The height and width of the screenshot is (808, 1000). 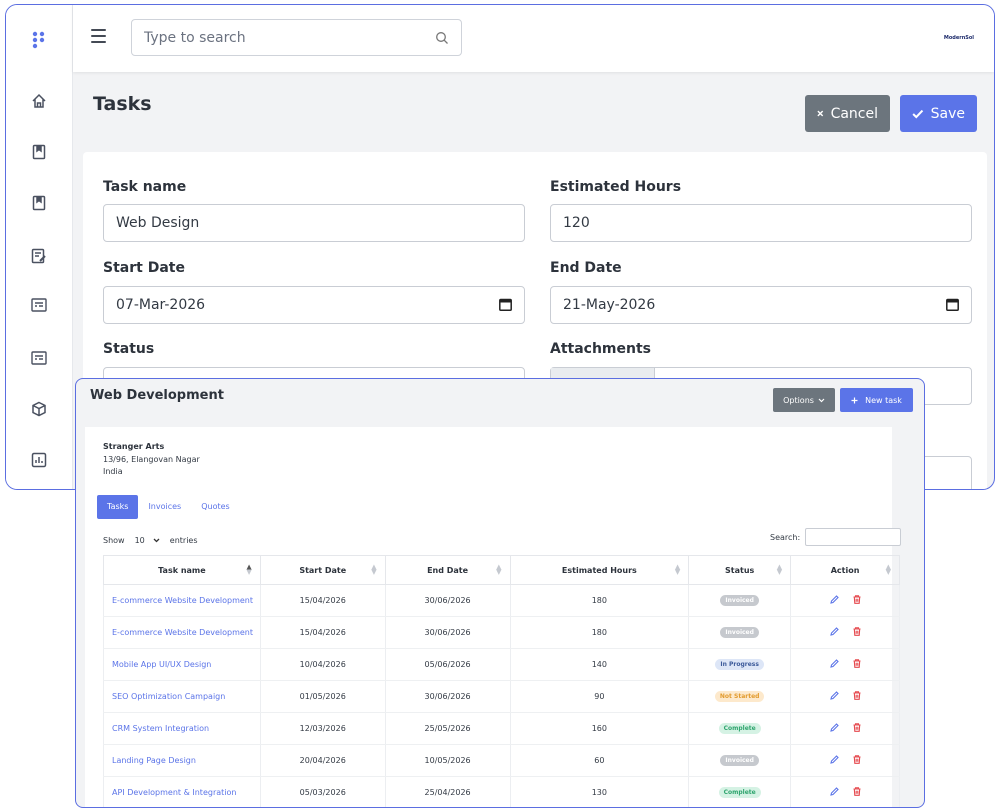 I want to click on column-label: Estimated Hours, so click(x=599, y=570).